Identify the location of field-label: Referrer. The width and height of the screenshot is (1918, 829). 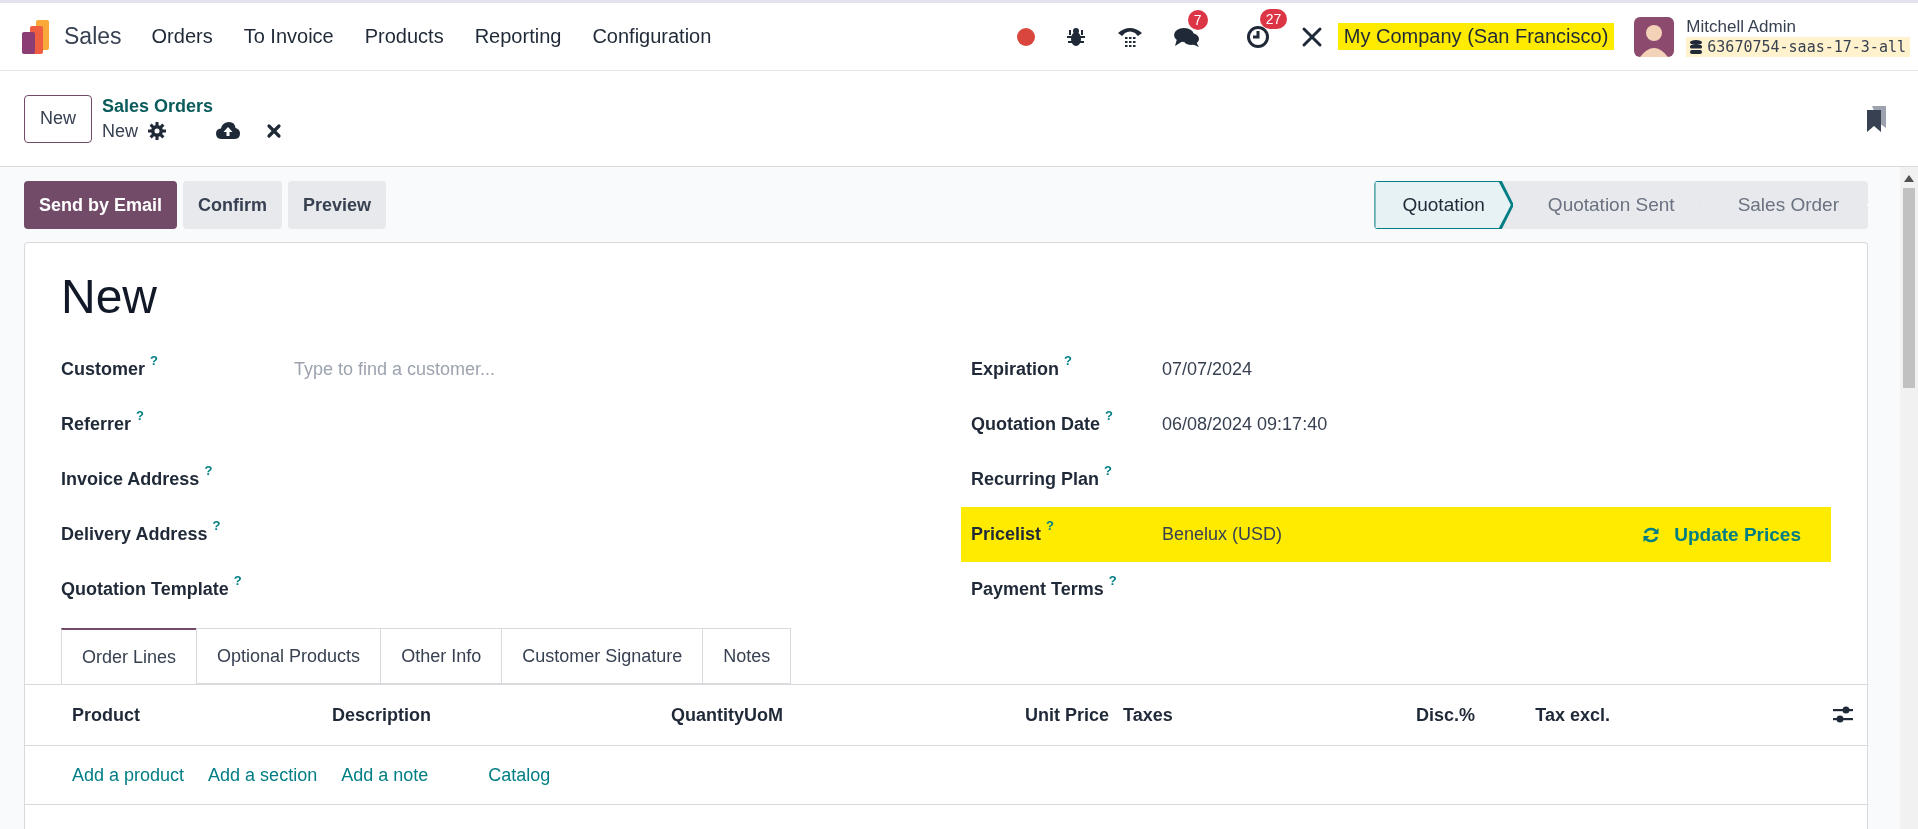
(96, 424).